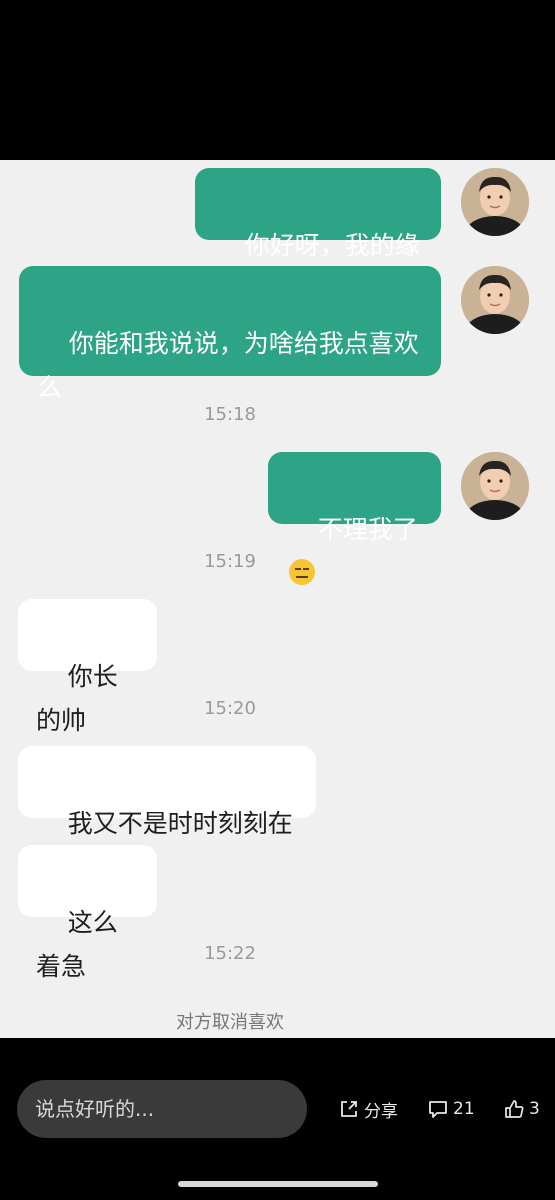 This screenshot has height=1200, width=555. I want to click on message-text: 你能和我说说，为啥给我点喜欢 么, so click(228, 365).